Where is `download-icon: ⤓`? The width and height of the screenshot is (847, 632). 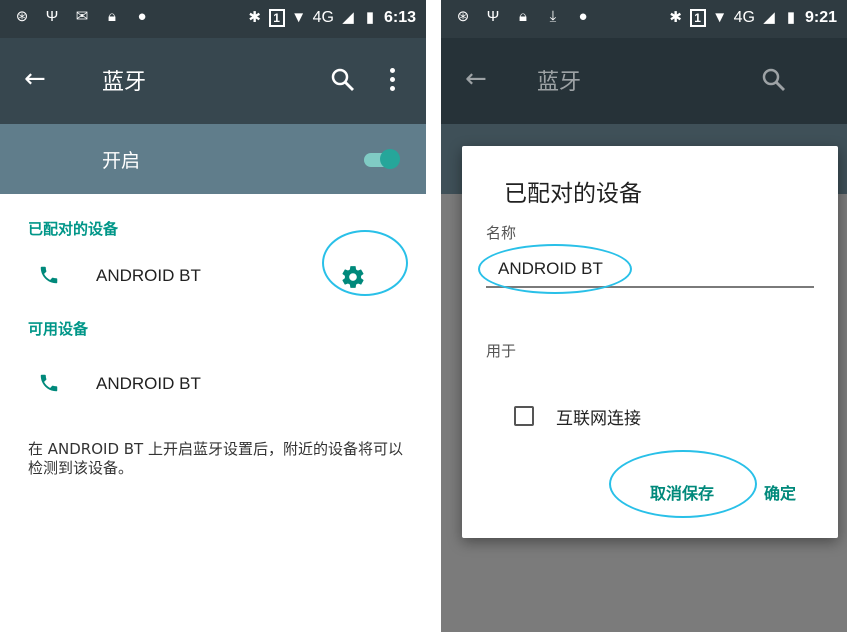
download-icon: ⤓ is located at coordinates (553, 16).